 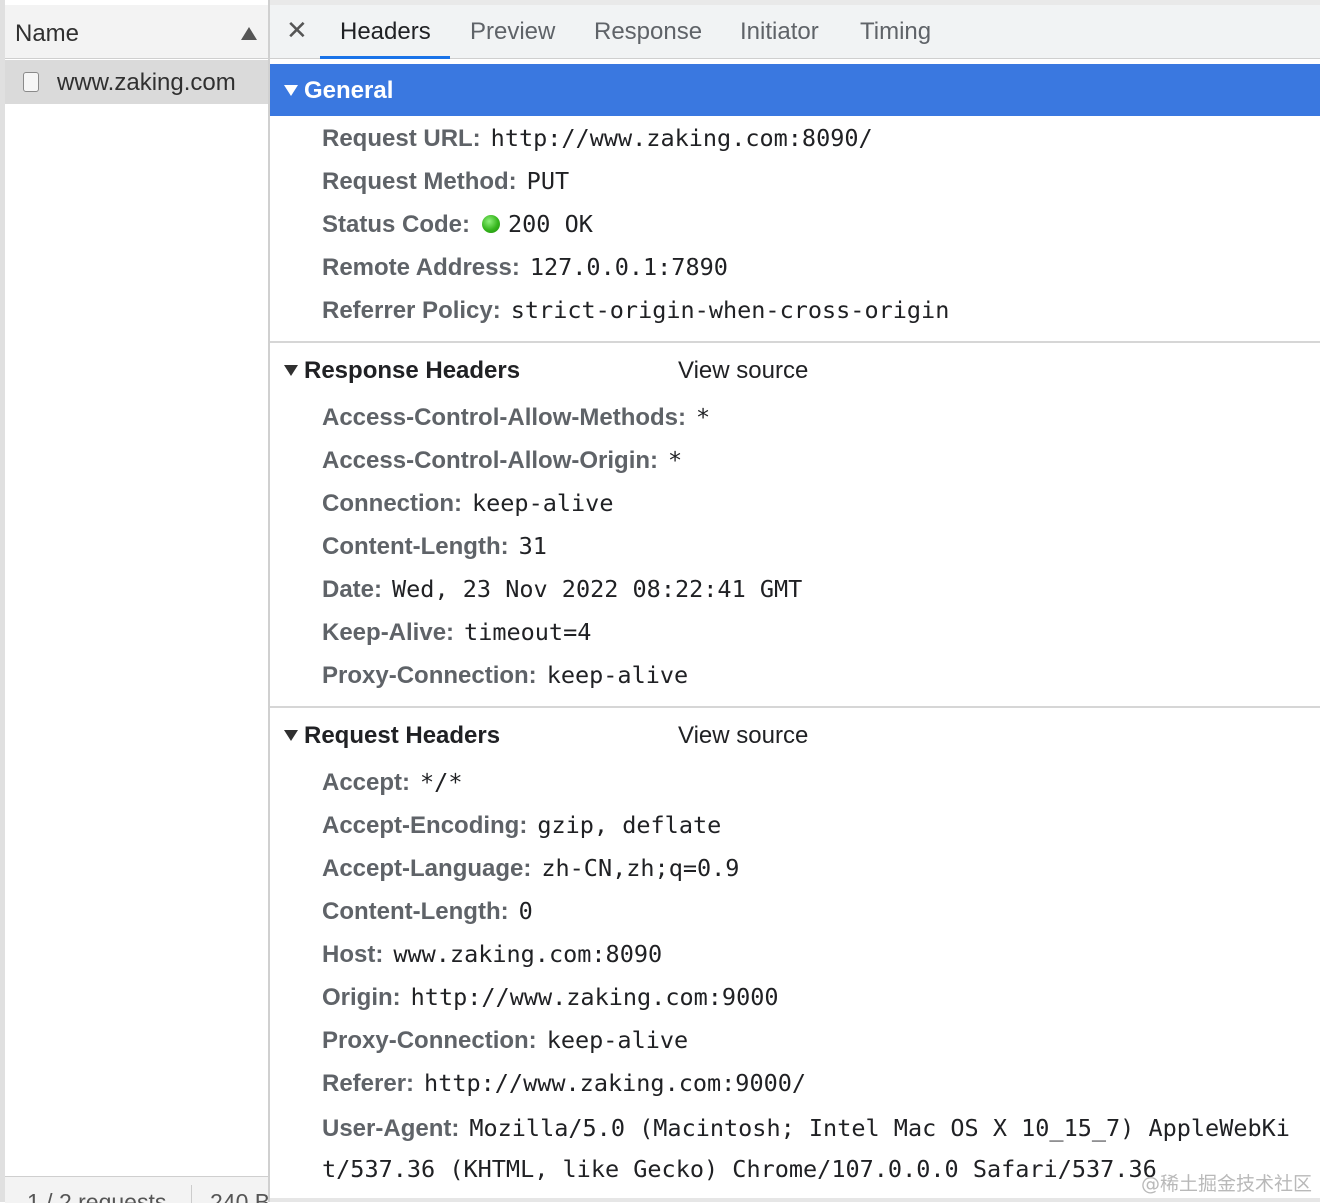 What do you see at coordinates (385, 57) in the screenshot?
I see `active-tab-indicator` at bounding box center [385, 57].